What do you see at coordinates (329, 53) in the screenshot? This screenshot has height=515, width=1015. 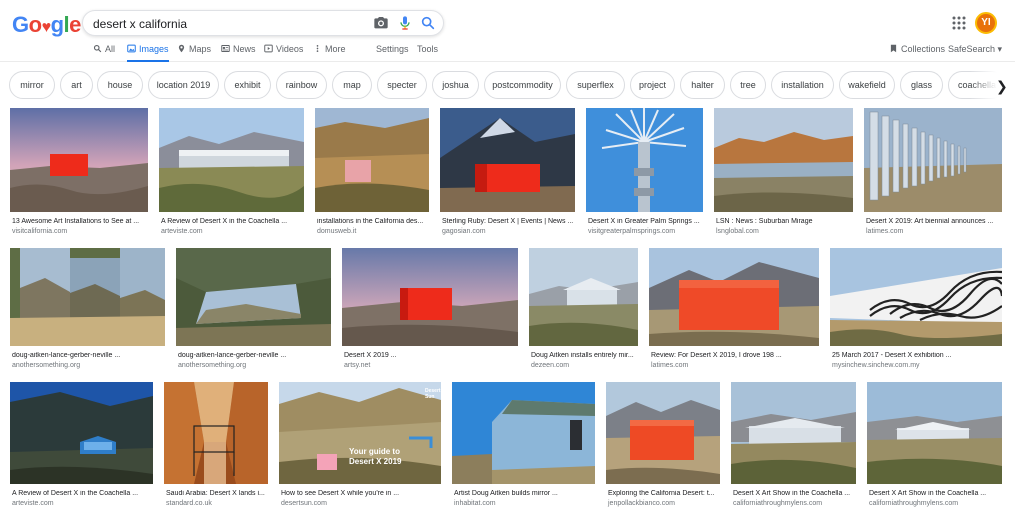 I see `tab-more: More` at bounding box center [329, 53].